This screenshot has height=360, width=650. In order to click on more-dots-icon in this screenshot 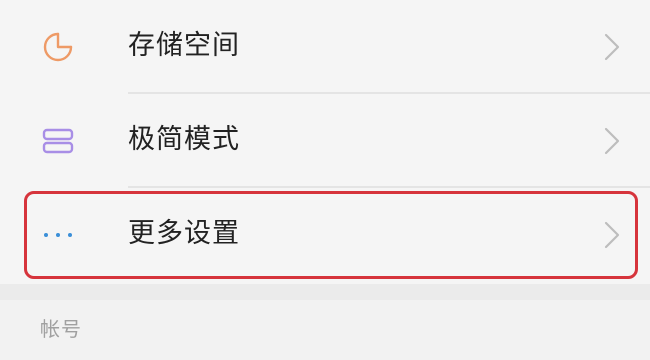, I will do `click(58, 235)`.